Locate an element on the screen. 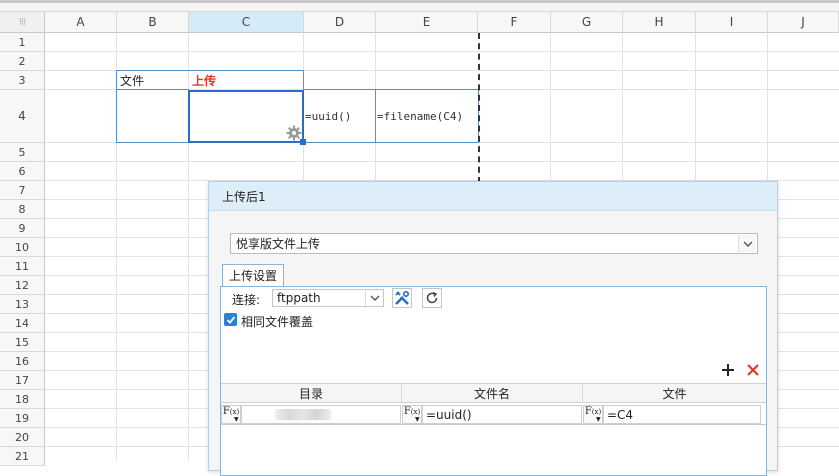 The height and width of the screenshot is (476, 839). column-header-directory: 目录 is located at coordinates (311, 393).